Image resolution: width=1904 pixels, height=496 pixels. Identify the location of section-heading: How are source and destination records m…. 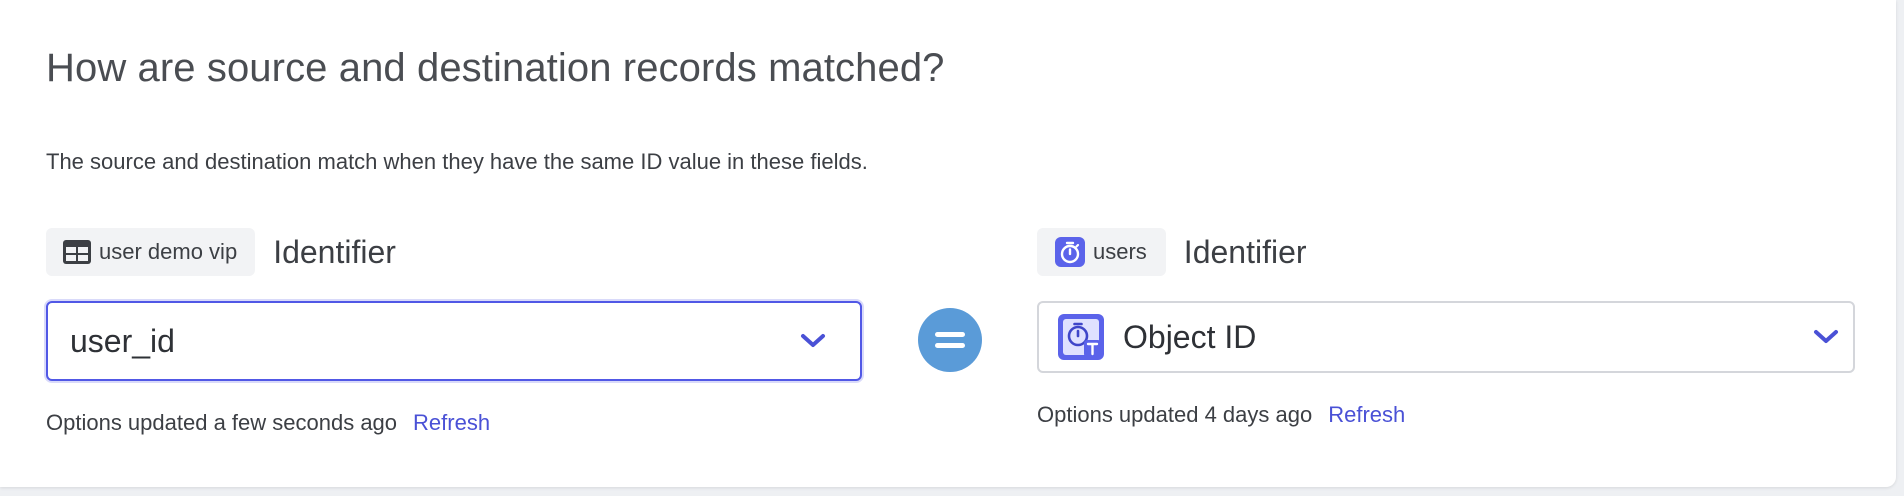
(495, 68).